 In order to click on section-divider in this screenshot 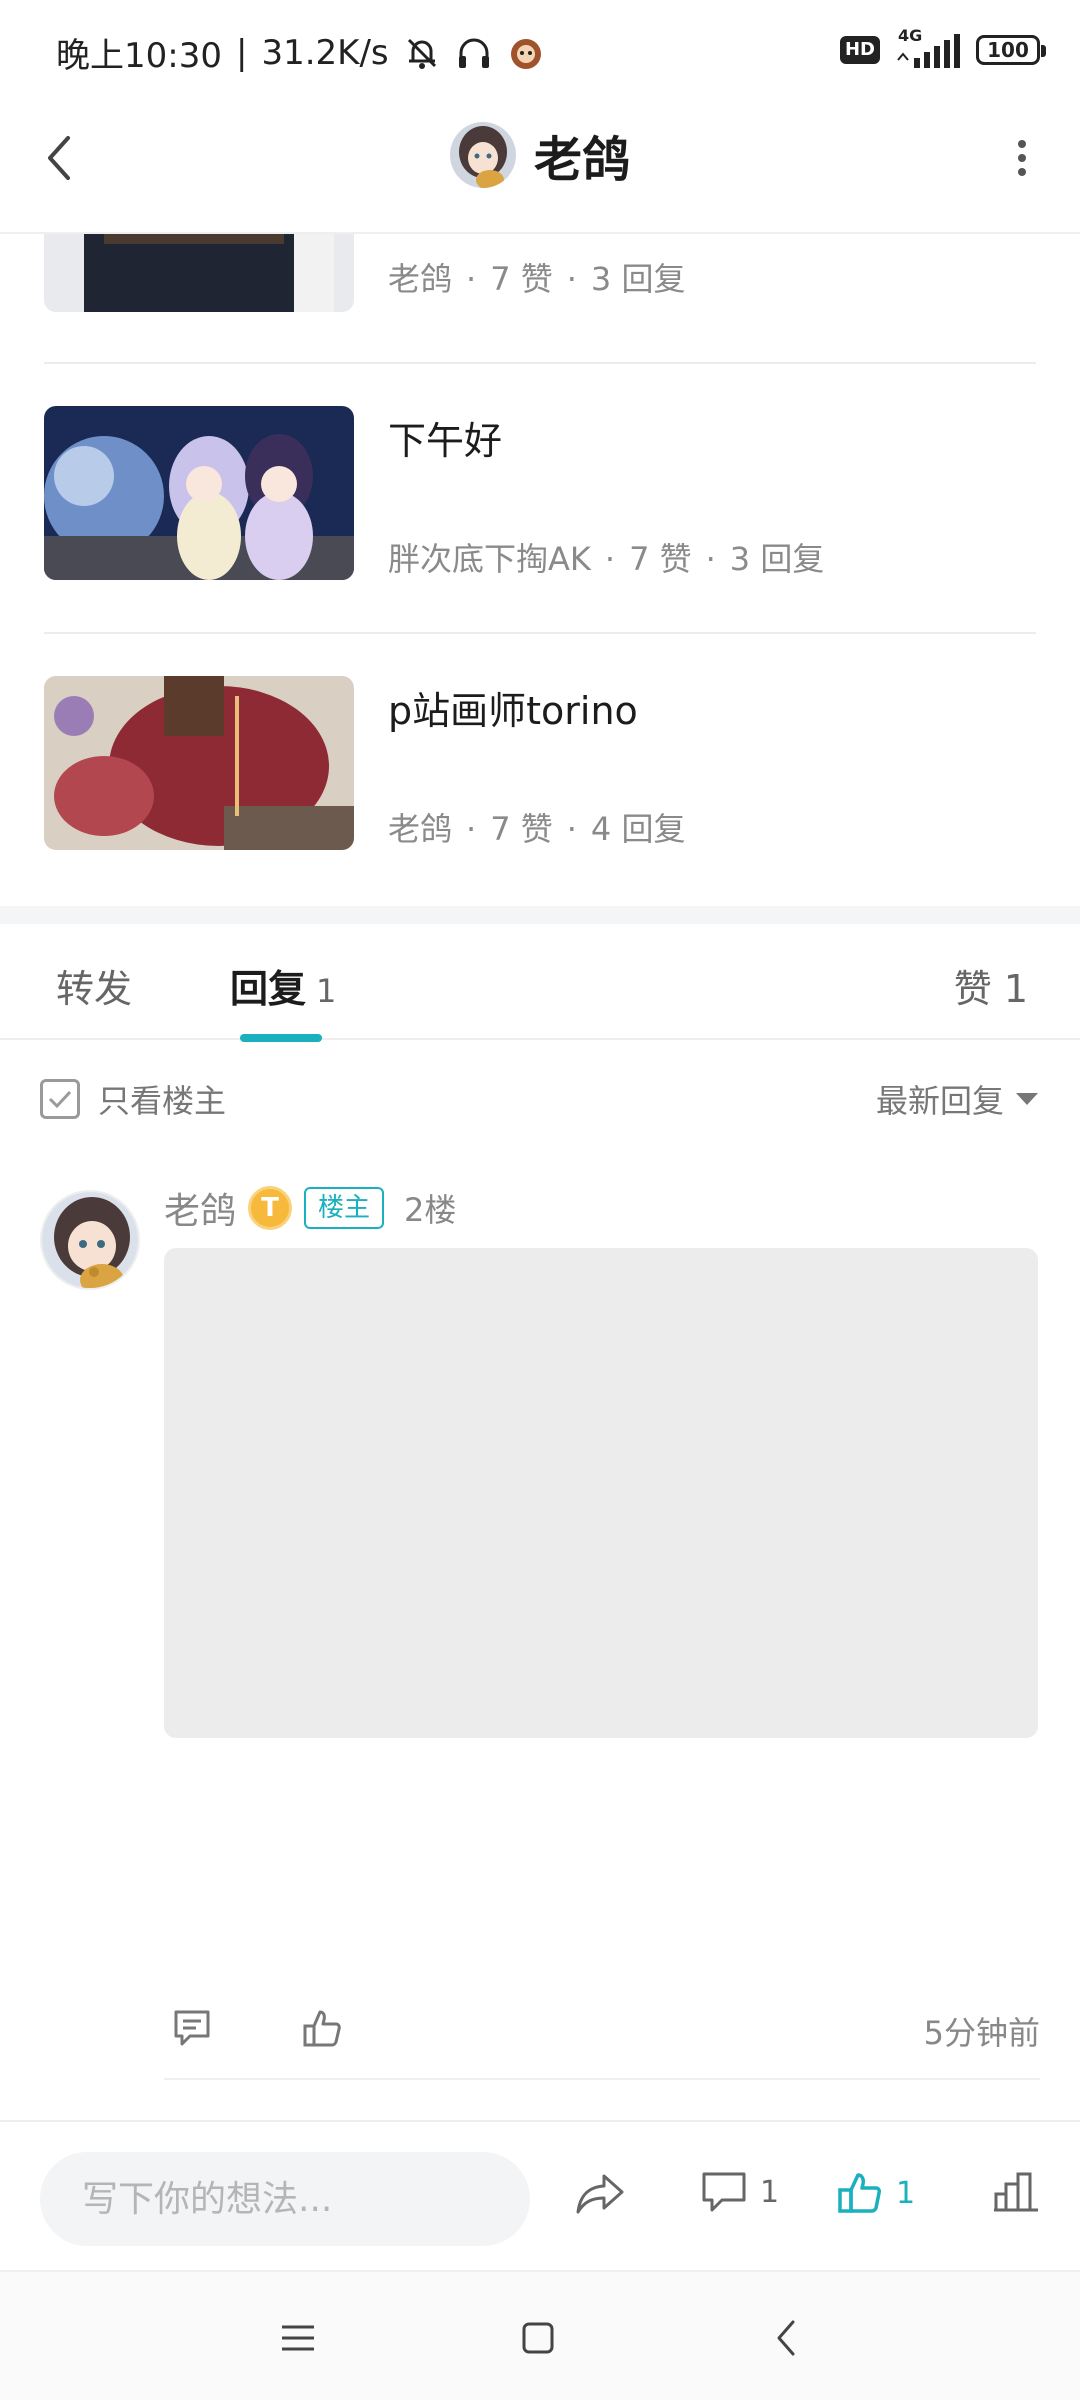, I will do `click(540, 915)`.